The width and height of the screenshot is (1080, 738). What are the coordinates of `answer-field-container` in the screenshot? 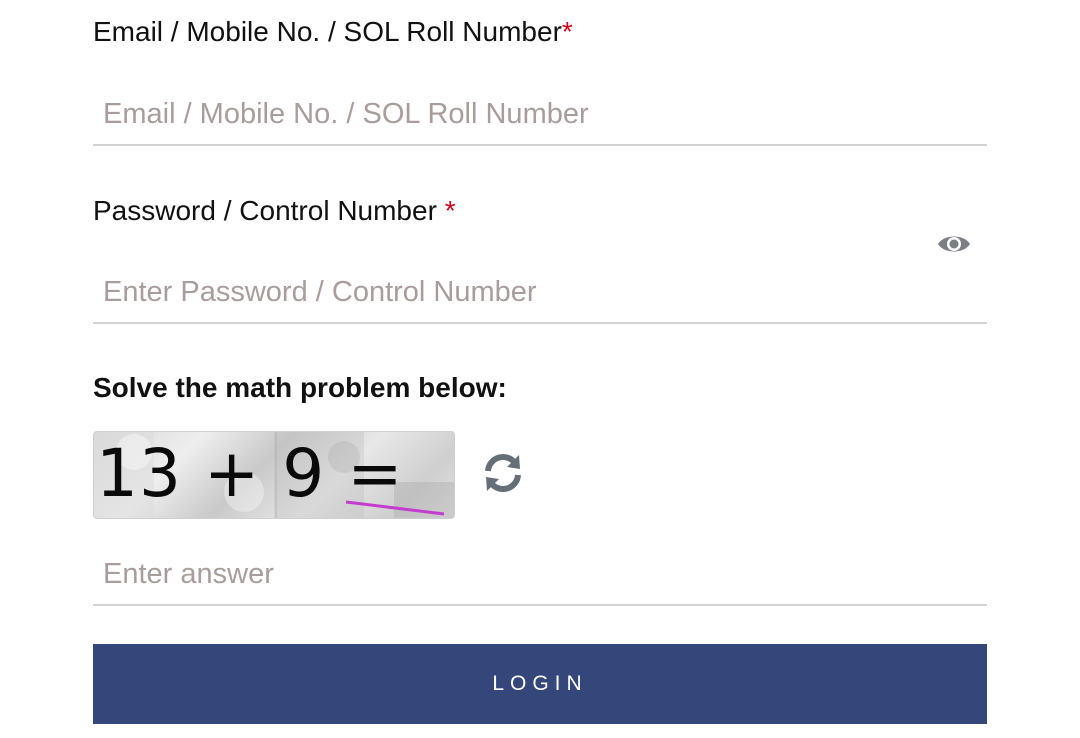 It's located at (540, 575).